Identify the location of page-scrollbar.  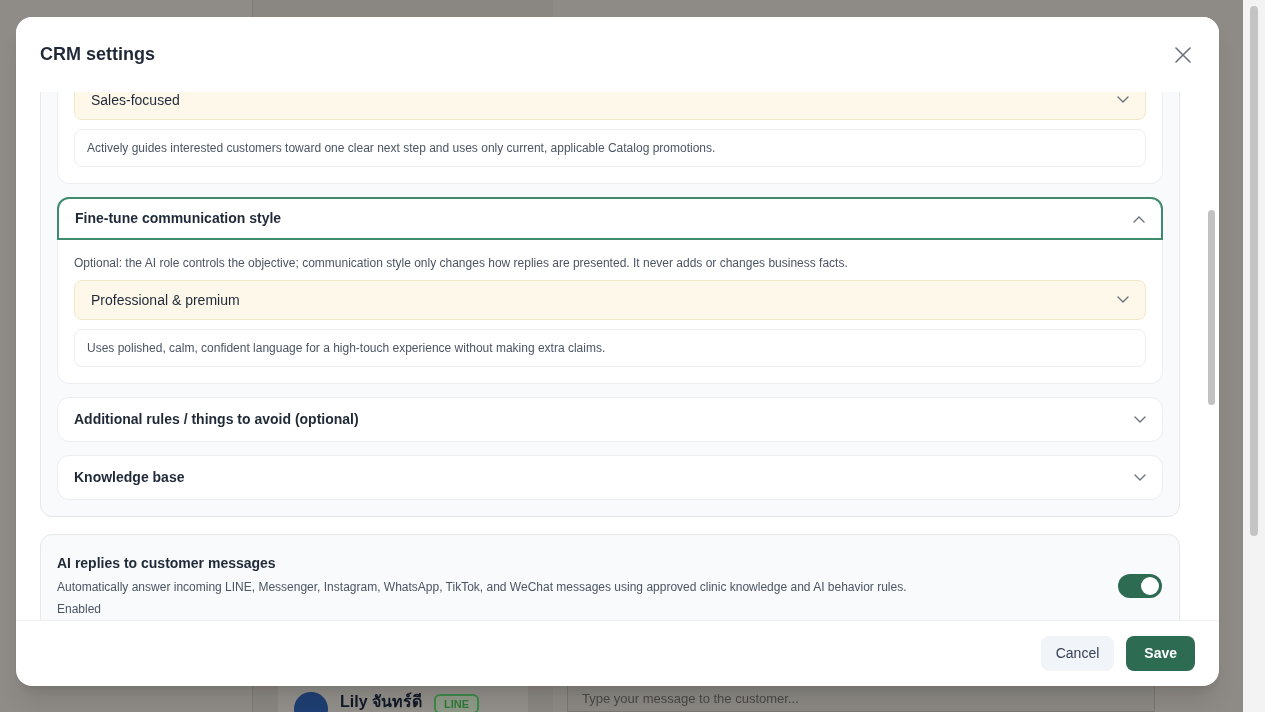
(1254, 271).